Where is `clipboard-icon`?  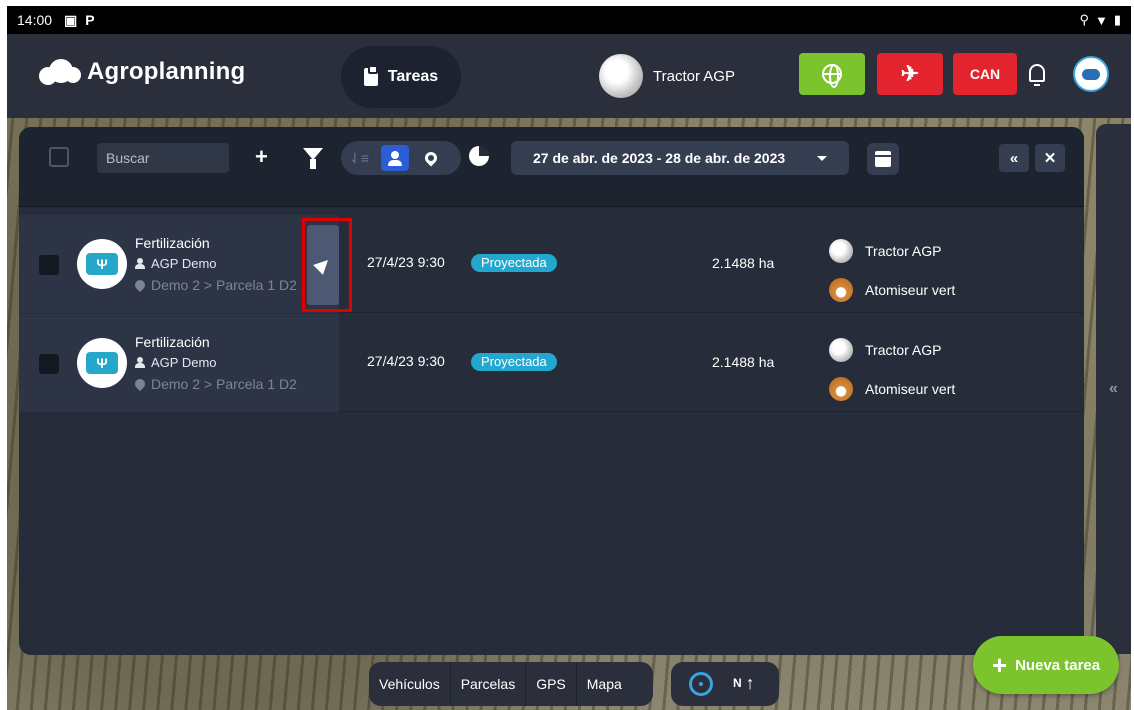 clipboard-icon is located at coordinates (370, 75).